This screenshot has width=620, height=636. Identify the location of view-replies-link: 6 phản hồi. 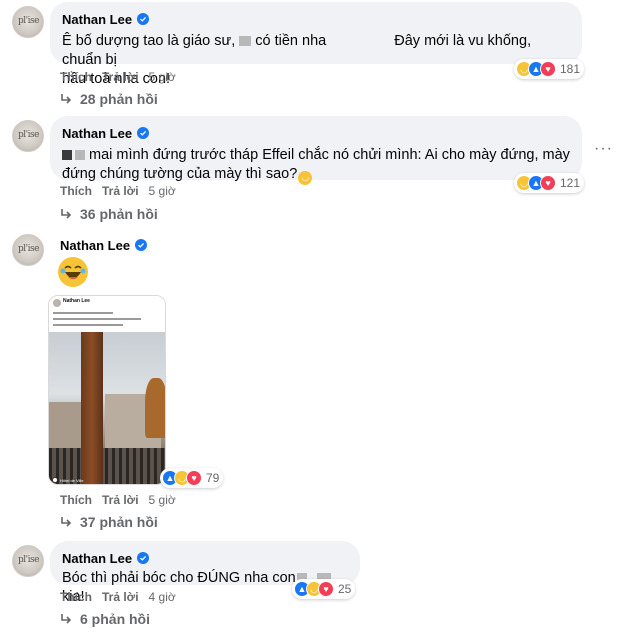
(105, 619).